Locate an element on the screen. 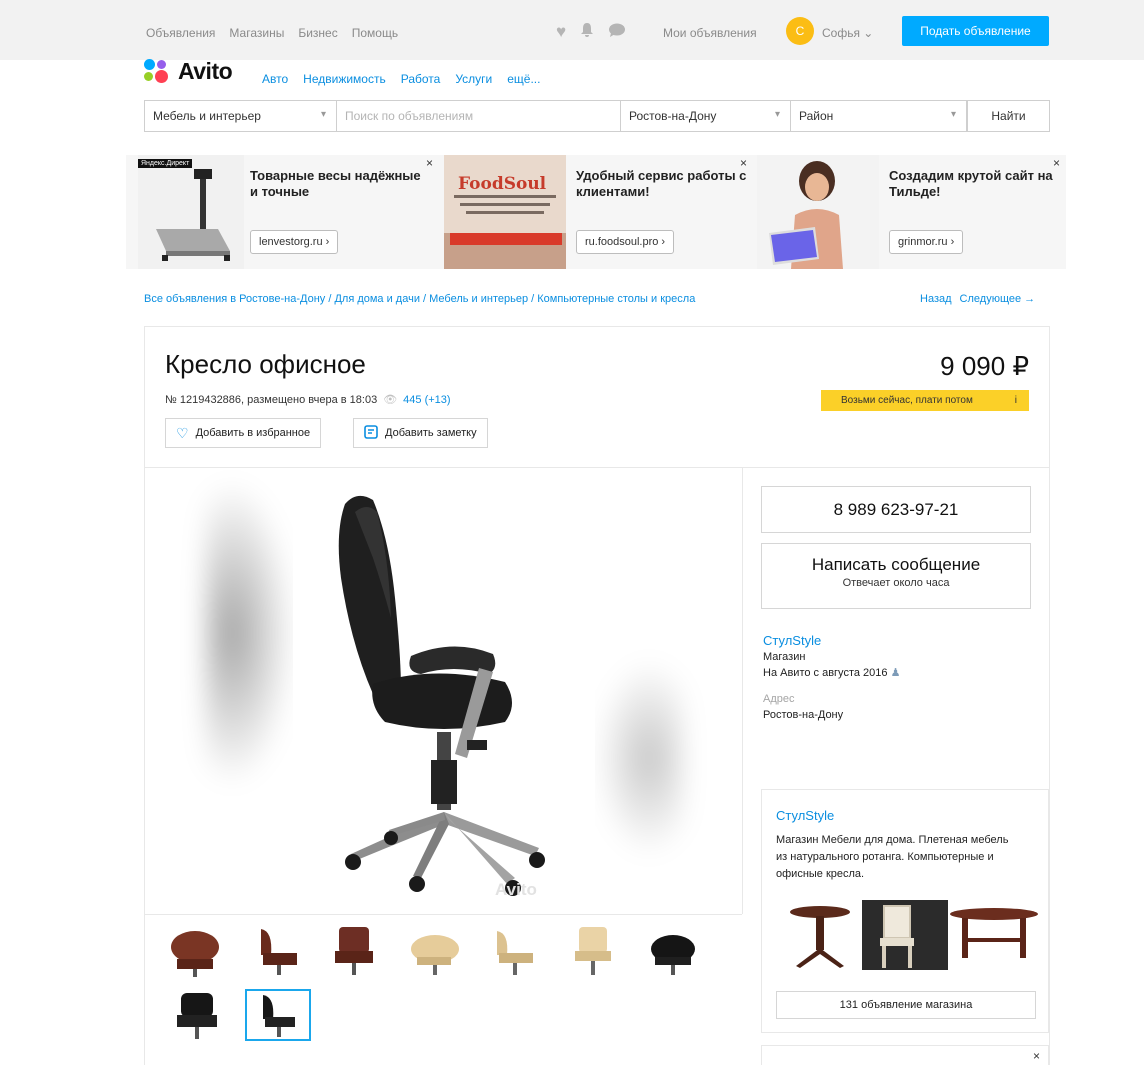 Image resolution: width=1144 pixels, height=1065 pixels. ad-title: Создадим крутой сайт на Тильде! is located at coordinates (971, 183).